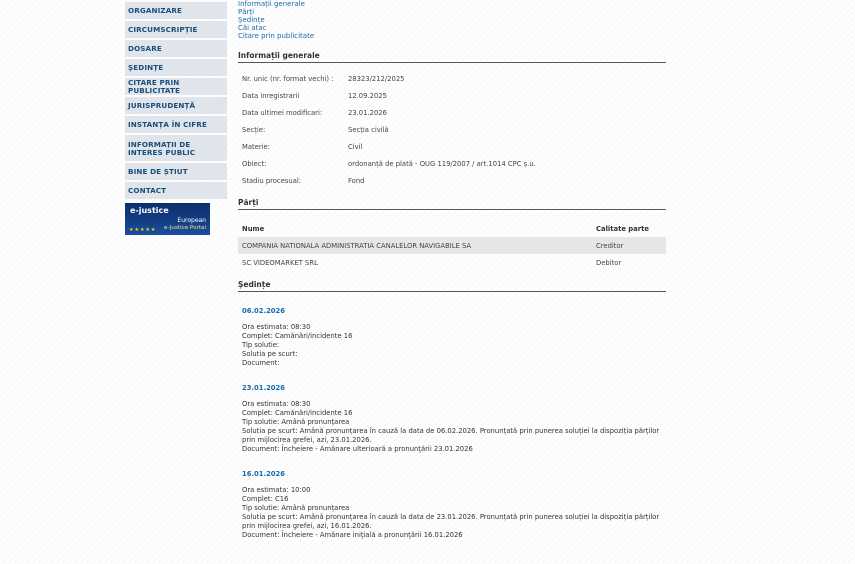 The width and height of the screenshot is (855, 564). Describe the element at coordinates (176, 67) in the screenshot. I see `nav-sedinte: ȘEDINȚE` at that location.